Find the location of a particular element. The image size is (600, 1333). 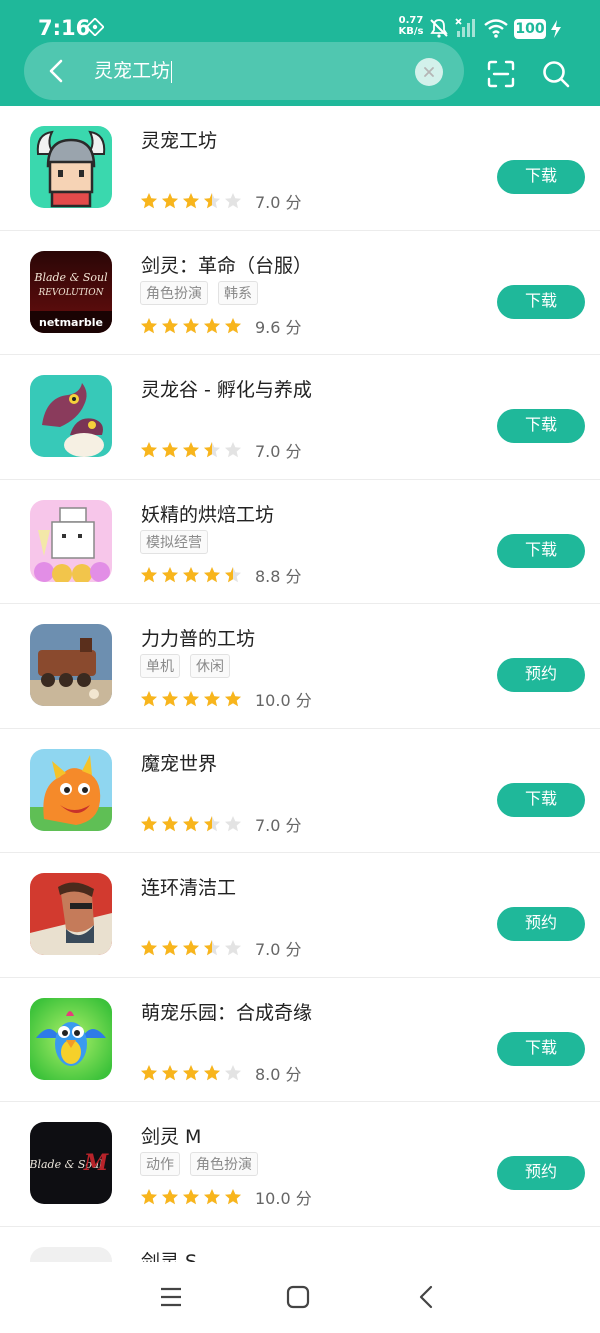

app-row-3: 妖精的烘焙工坊 模拟经营 8.8 分 下载 is located at coordinates (300, 542).